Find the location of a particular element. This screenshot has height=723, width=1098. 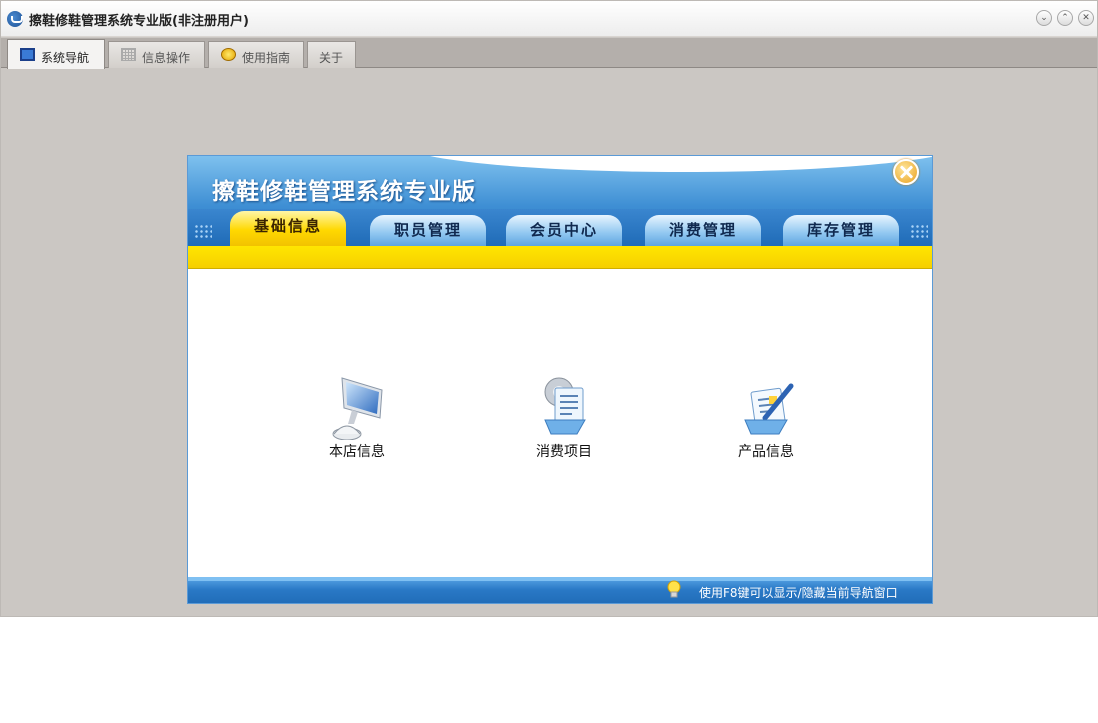

nav-tab-consumption: 消费管理 is located at coordinates (703, 230).